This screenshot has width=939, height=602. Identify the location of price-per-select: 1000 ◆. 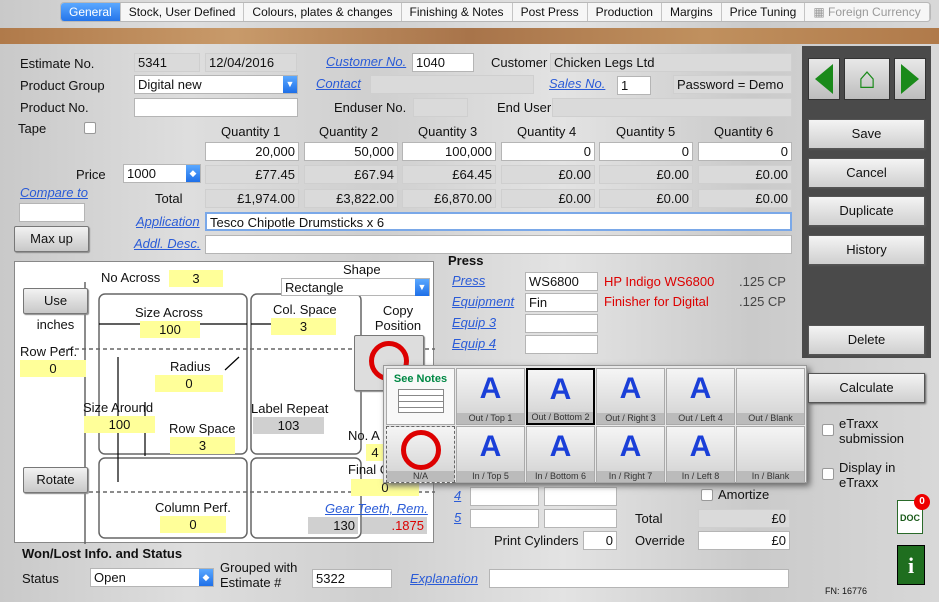
(162, 173).